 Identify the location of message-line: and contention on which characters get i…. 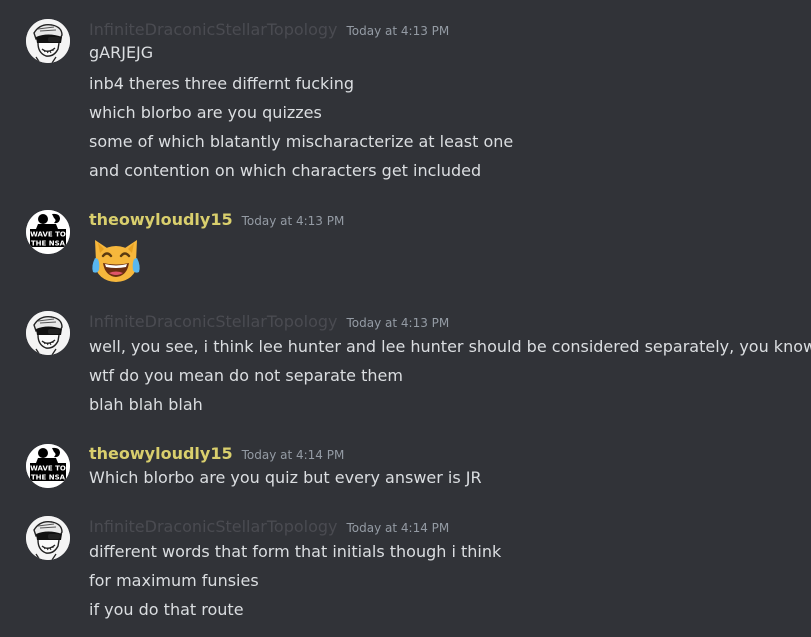
(285, 170).